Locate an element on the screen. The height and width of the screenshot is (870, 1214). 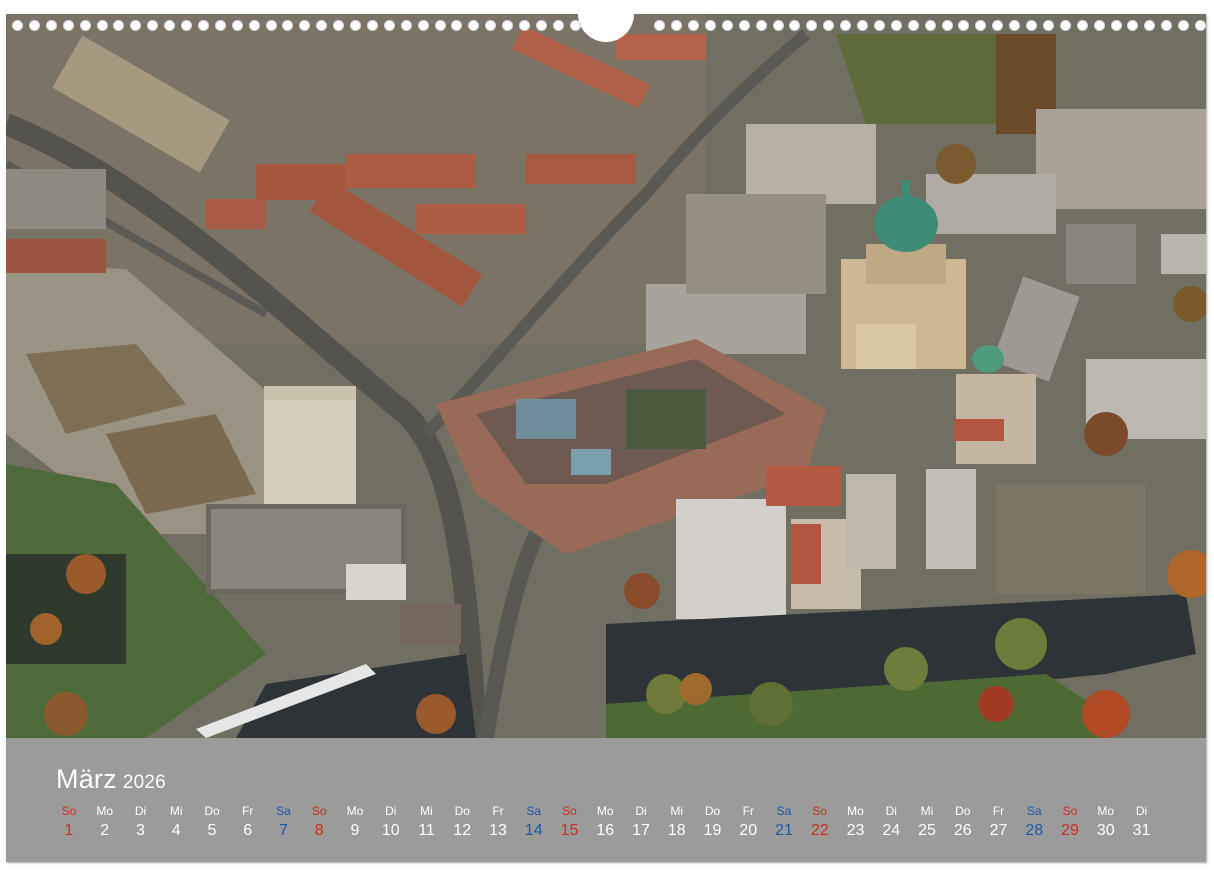
day-number: 29 is located at coordinates (1070, 830).